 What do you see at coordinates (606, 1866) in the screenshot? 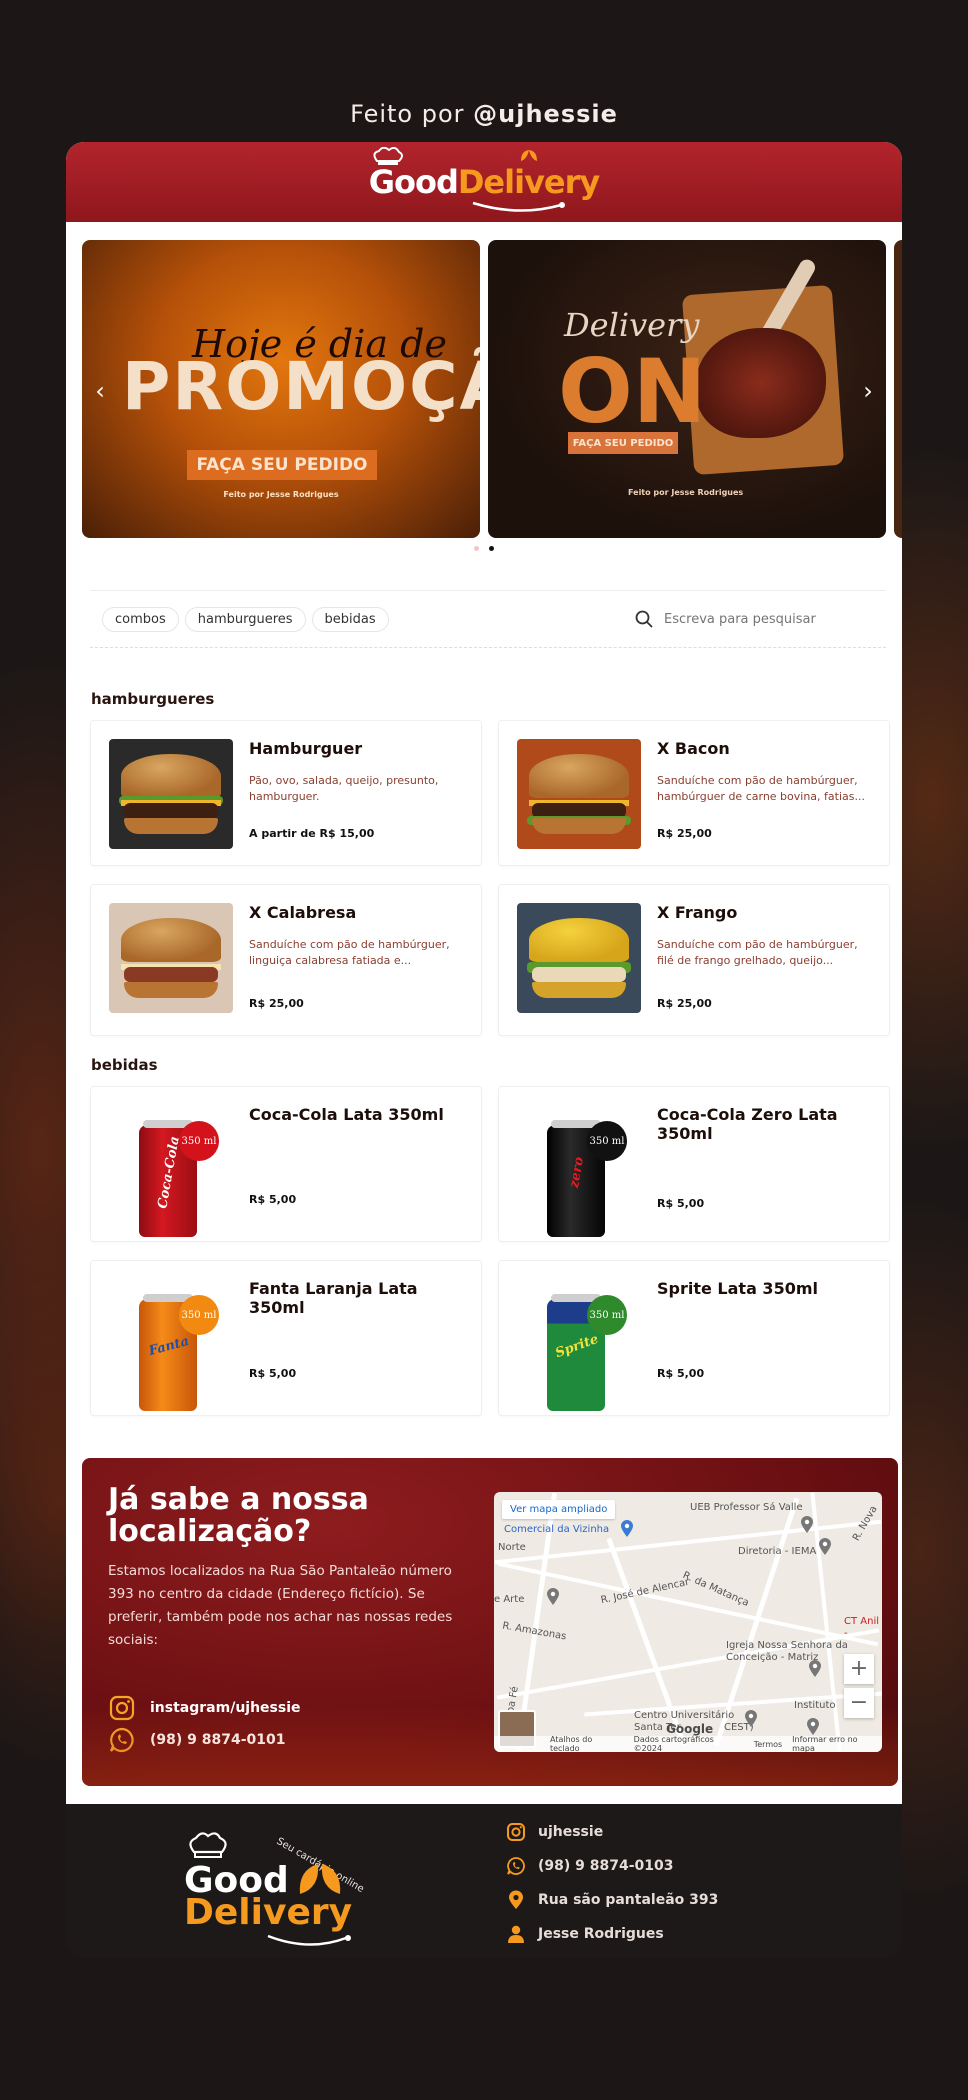
I see `footer-phone: (98) 9 8874-0103` at bounding box center [606, 1866].